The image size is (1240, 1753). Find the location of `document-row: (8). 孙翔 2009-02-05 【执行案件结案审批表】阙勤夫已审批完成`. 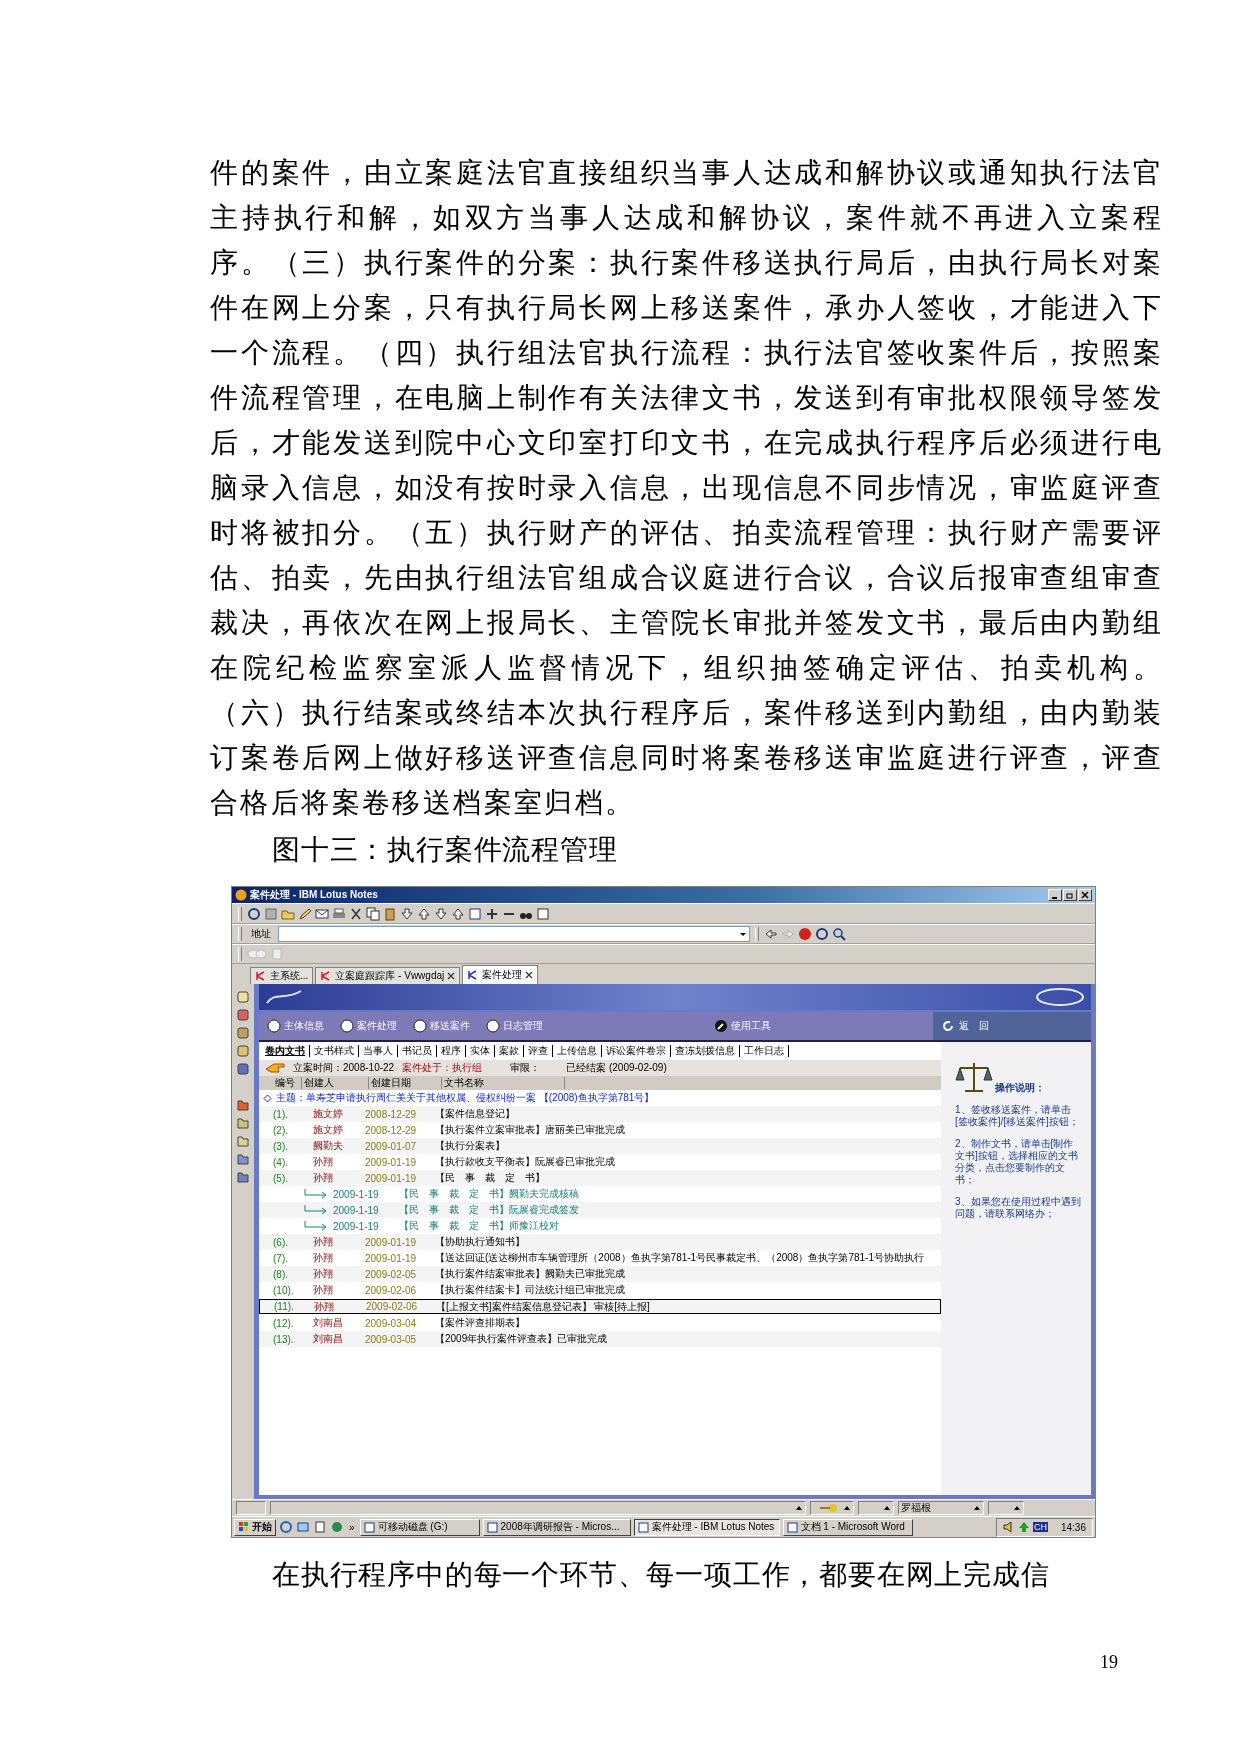

document-row: (8). 孙翔 2009-02-05 【执行案件结案审批表】阙勤夫已审批完成 is located at coordinates (600, 1274).